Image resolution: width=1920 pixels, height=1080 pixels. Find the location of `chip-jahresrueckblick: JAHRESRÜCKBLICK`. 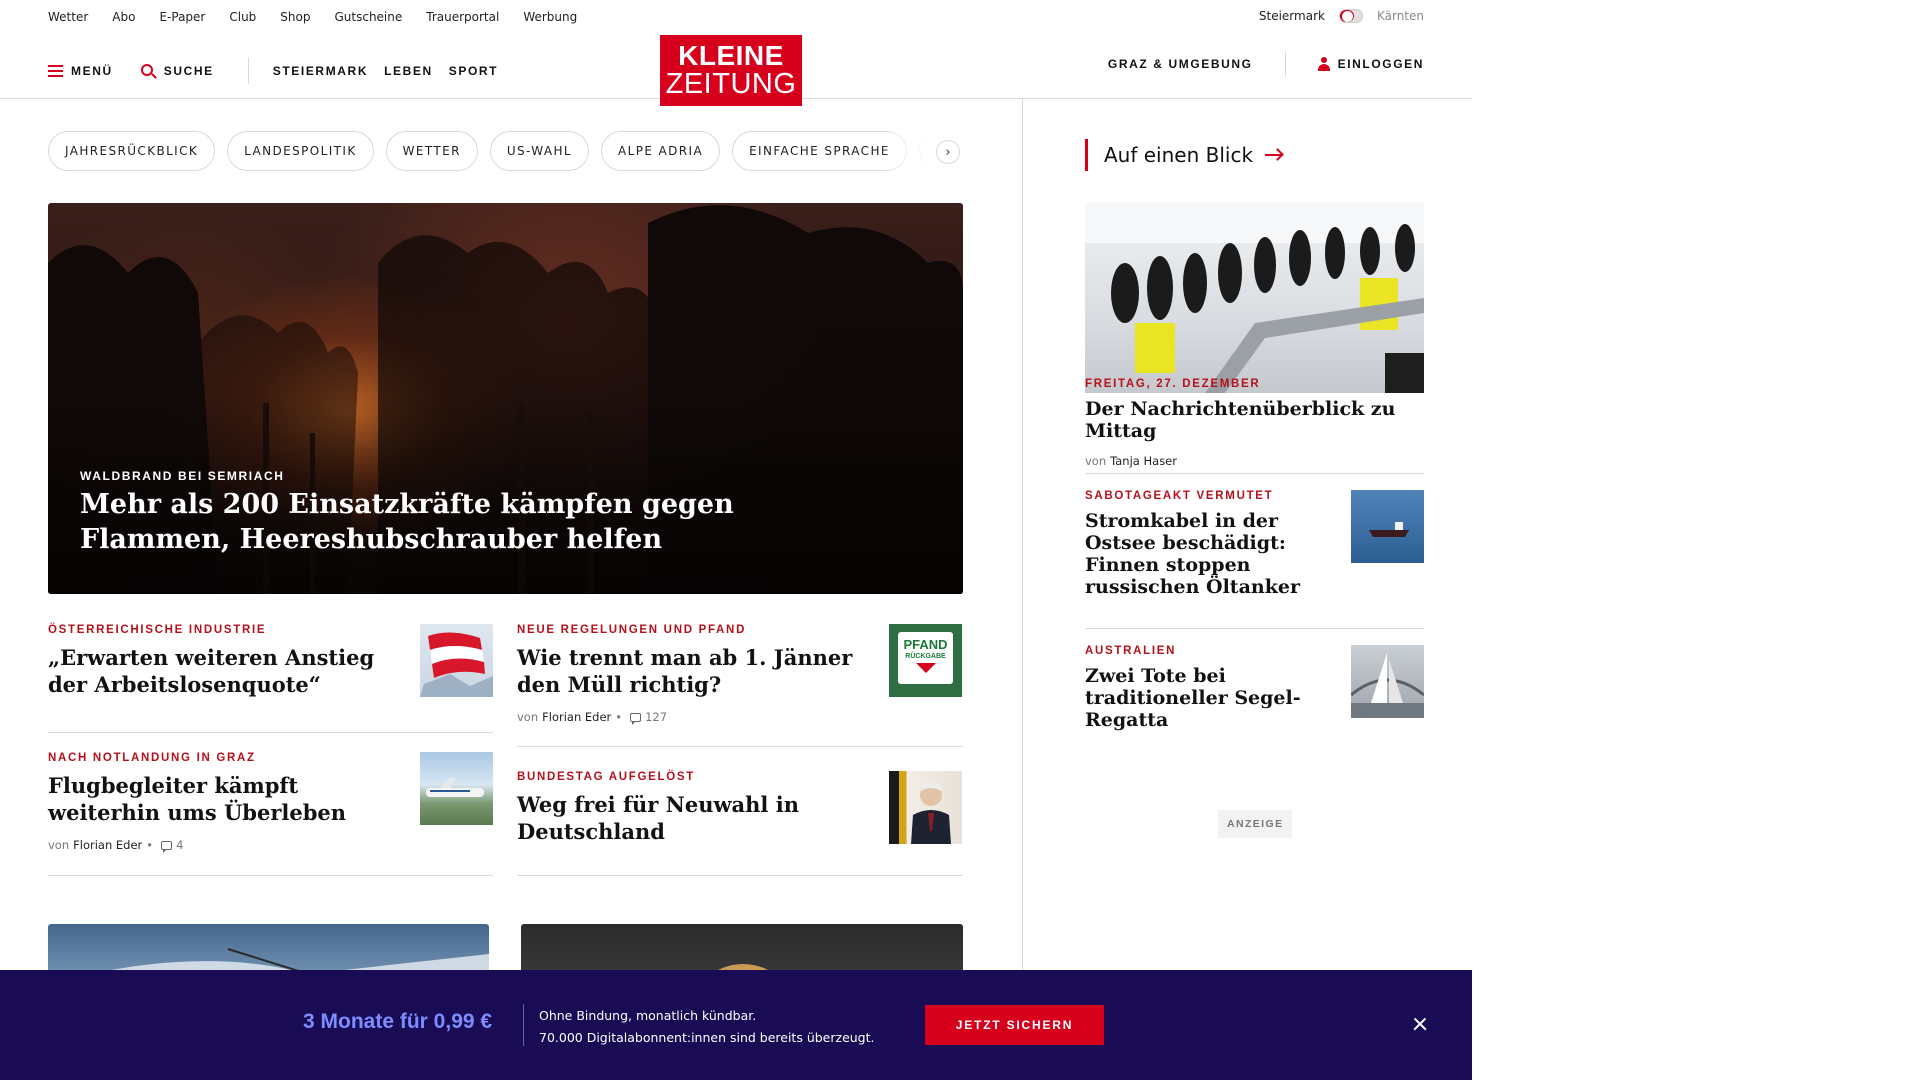

chip-jahresrueckblick: JAHRESRÜCKBLICK is located at coordinates (132, 151).